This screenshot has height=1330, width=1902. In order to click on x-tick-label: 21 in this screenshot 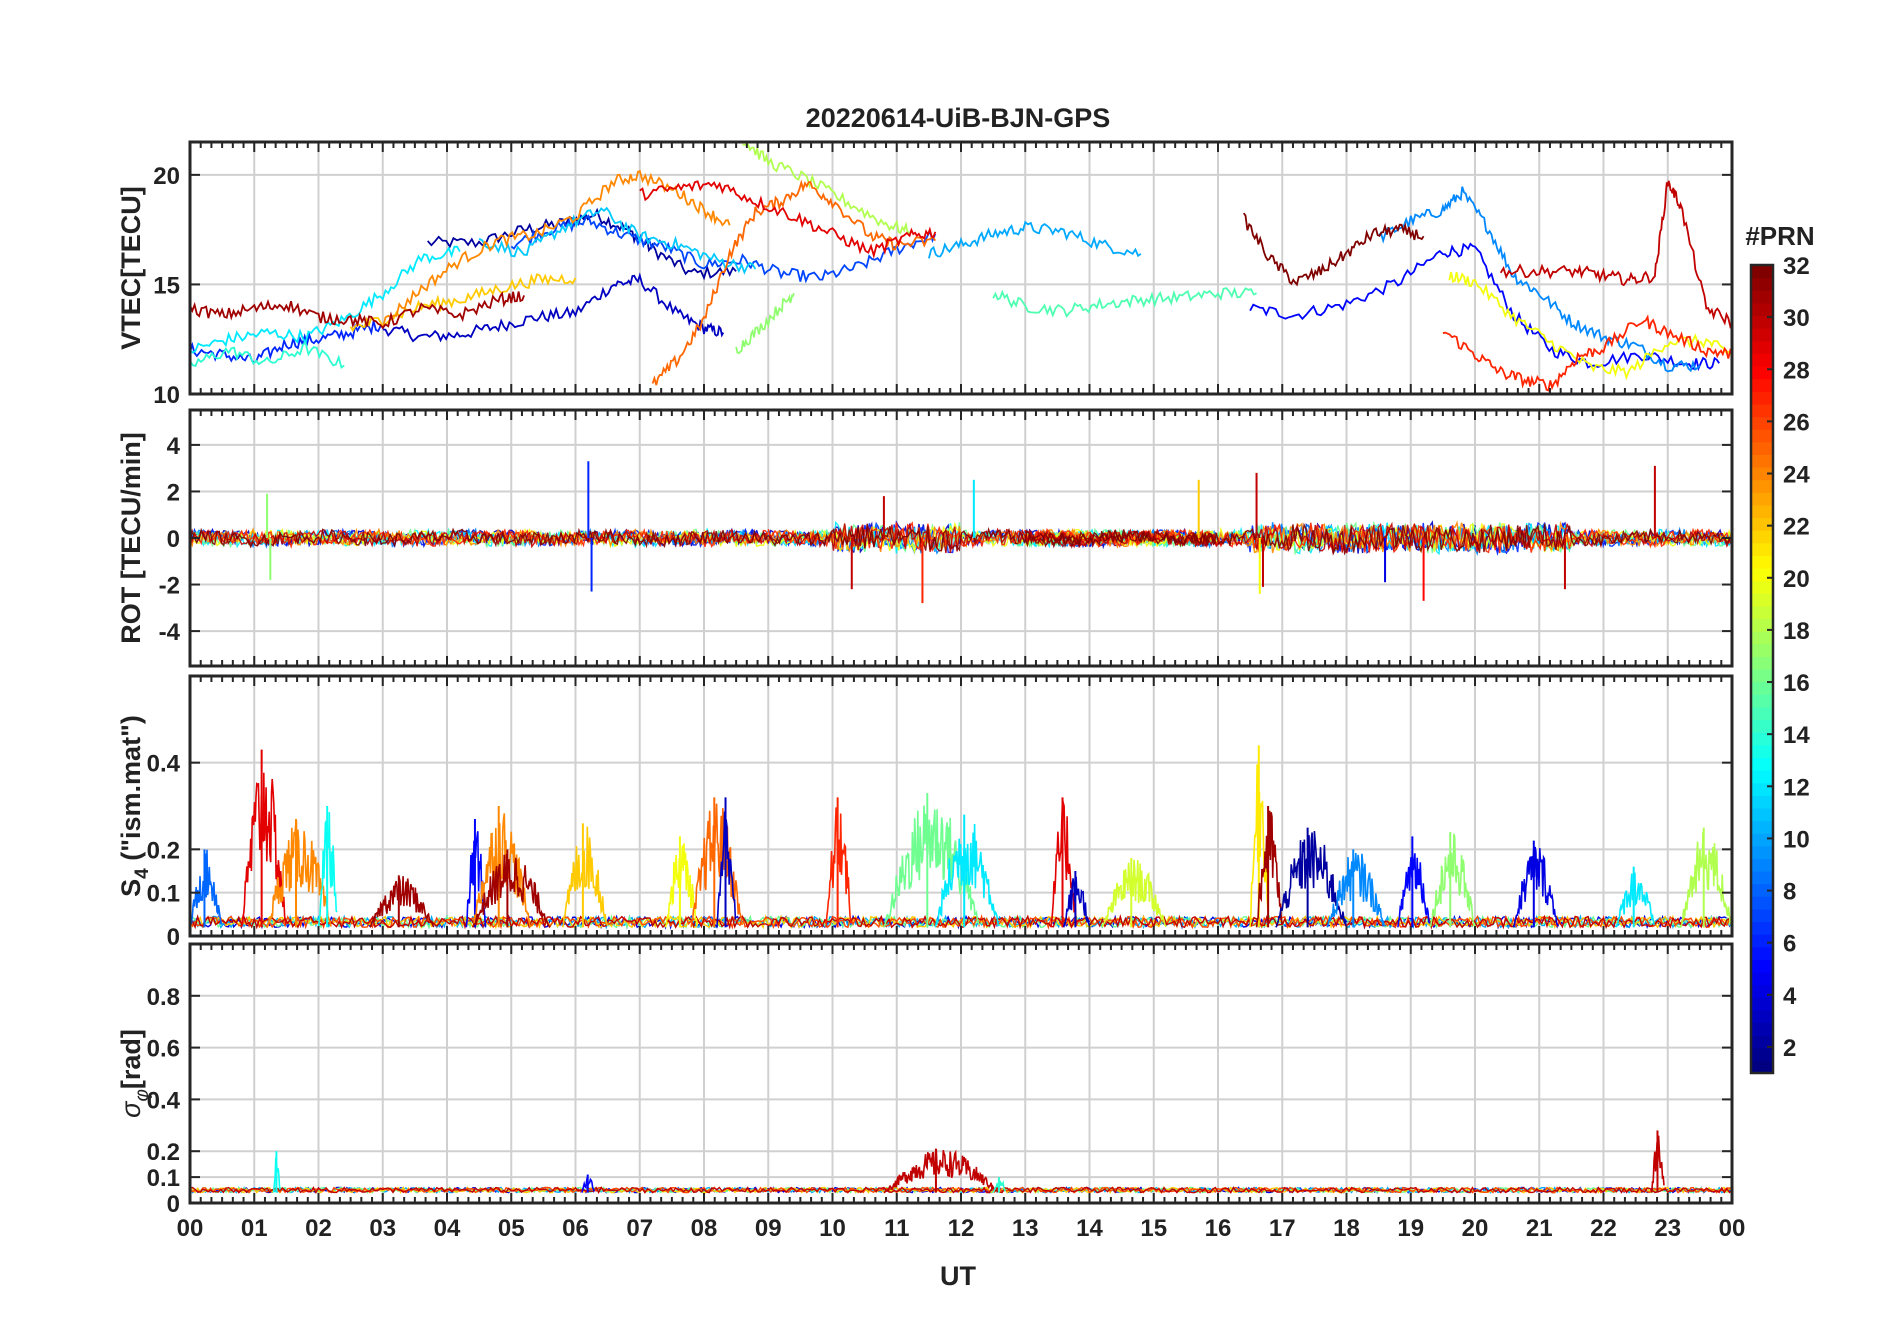, I will do `click(1539, 1228)`.